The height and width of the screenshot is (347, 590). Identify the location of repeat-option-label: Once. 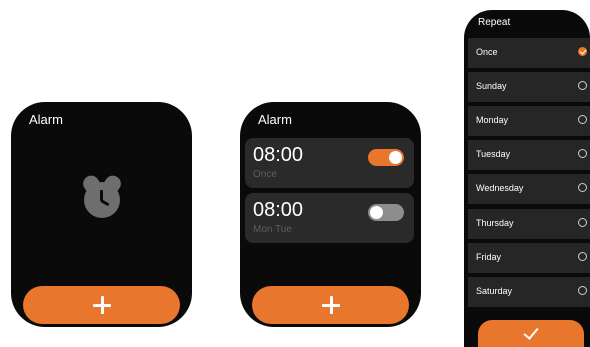
(487, 52).